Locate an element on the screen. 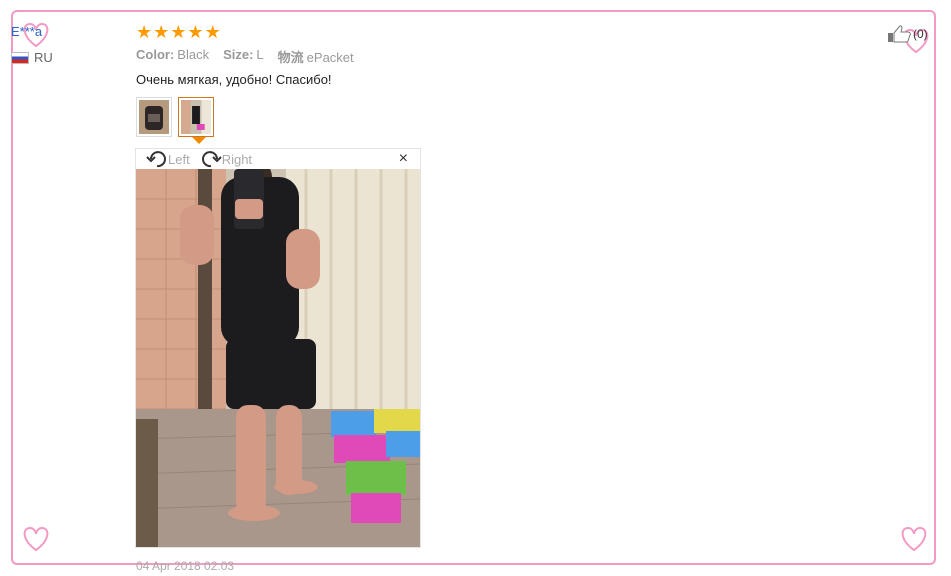 This screenshot has height=576, width=951. review-date: 04 Apr 2018 02:03 is located at coordinates (185, 566).